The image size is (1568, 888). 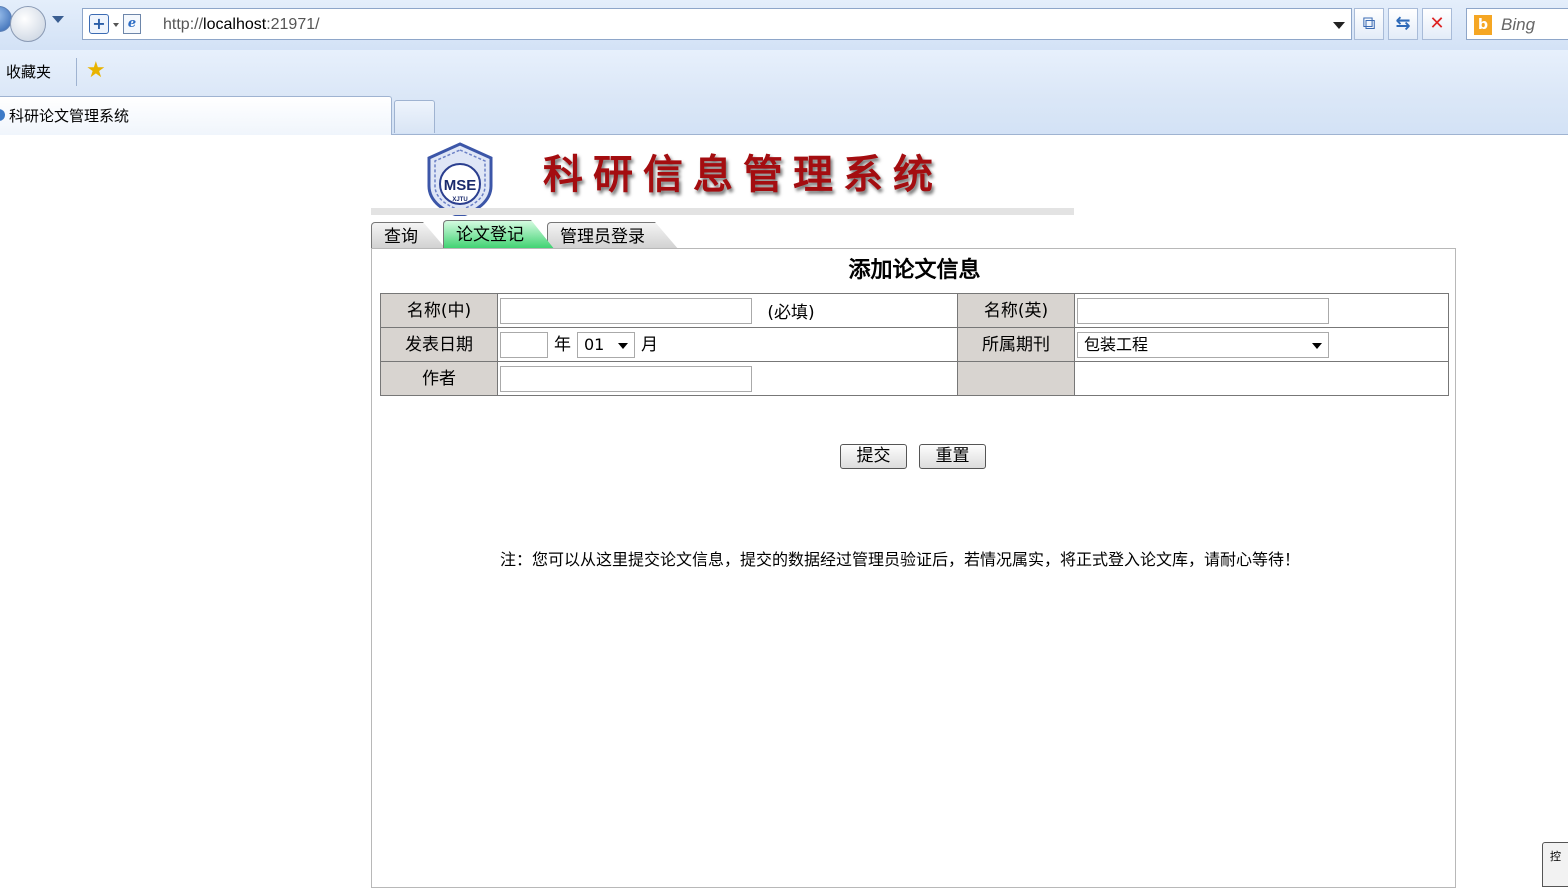 What do you see at coordinates (562, 344) in the screenshot?
I see `year-unit: 年` at bounding box center [562, 344].